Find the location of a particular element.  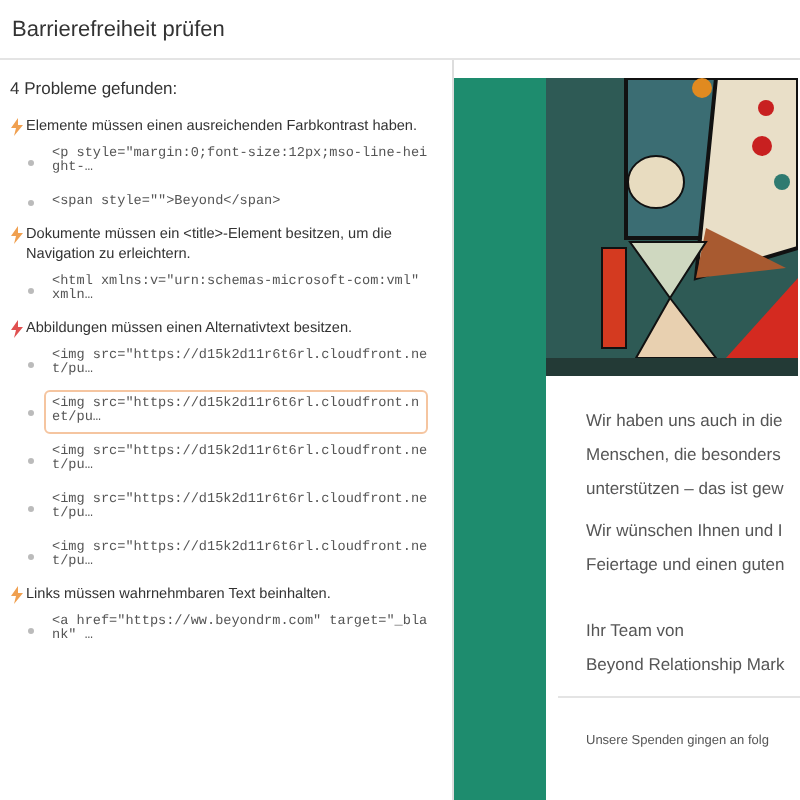

summary-text: 4 Probleme gefunden: is located at coordinates (95, 88).